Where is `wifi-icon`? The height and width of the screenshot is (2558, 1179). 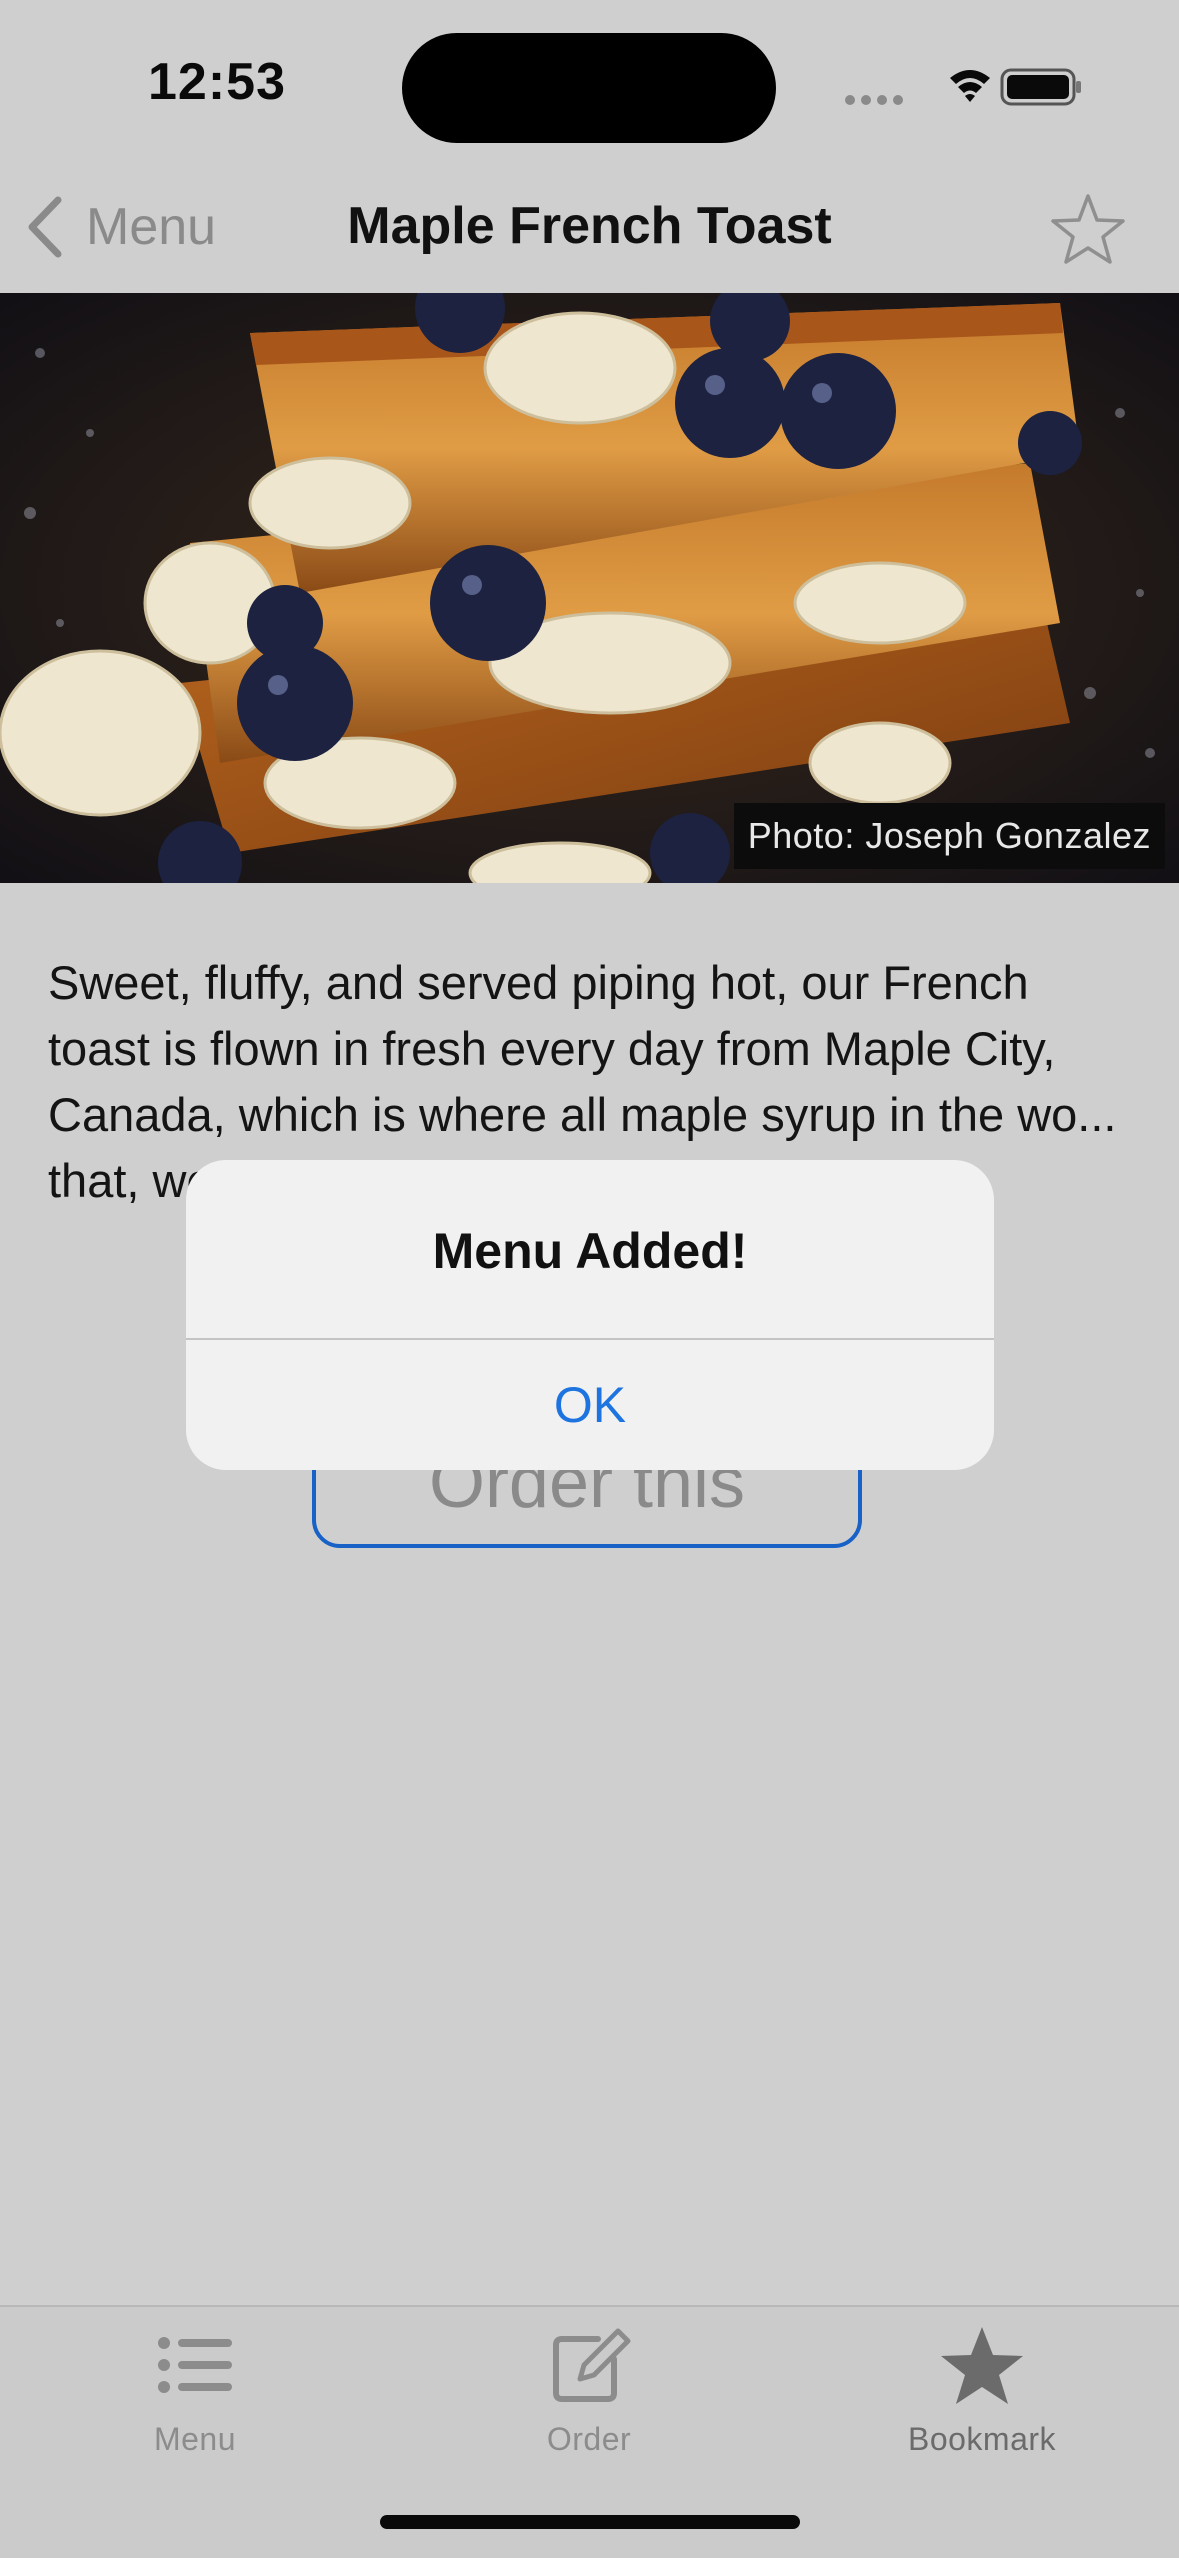
wifi-icon is located at coordinates (970, 86).